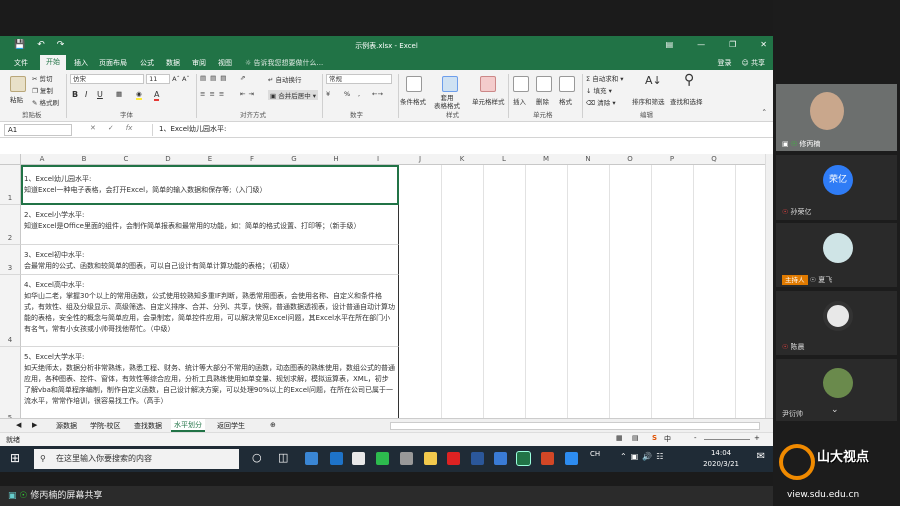 This screenshot has height=506, width=900. Describe the element at coordinates (257, 457) in the screenshot. I see `cortana-icon: ○` at that location.